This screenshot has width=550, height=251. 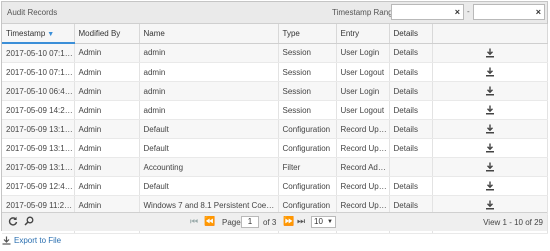 What do you see at coordinates (194, 221) in the screenshot?
I see `first-page-icon: ⏮` at bounding box center [194, 221].